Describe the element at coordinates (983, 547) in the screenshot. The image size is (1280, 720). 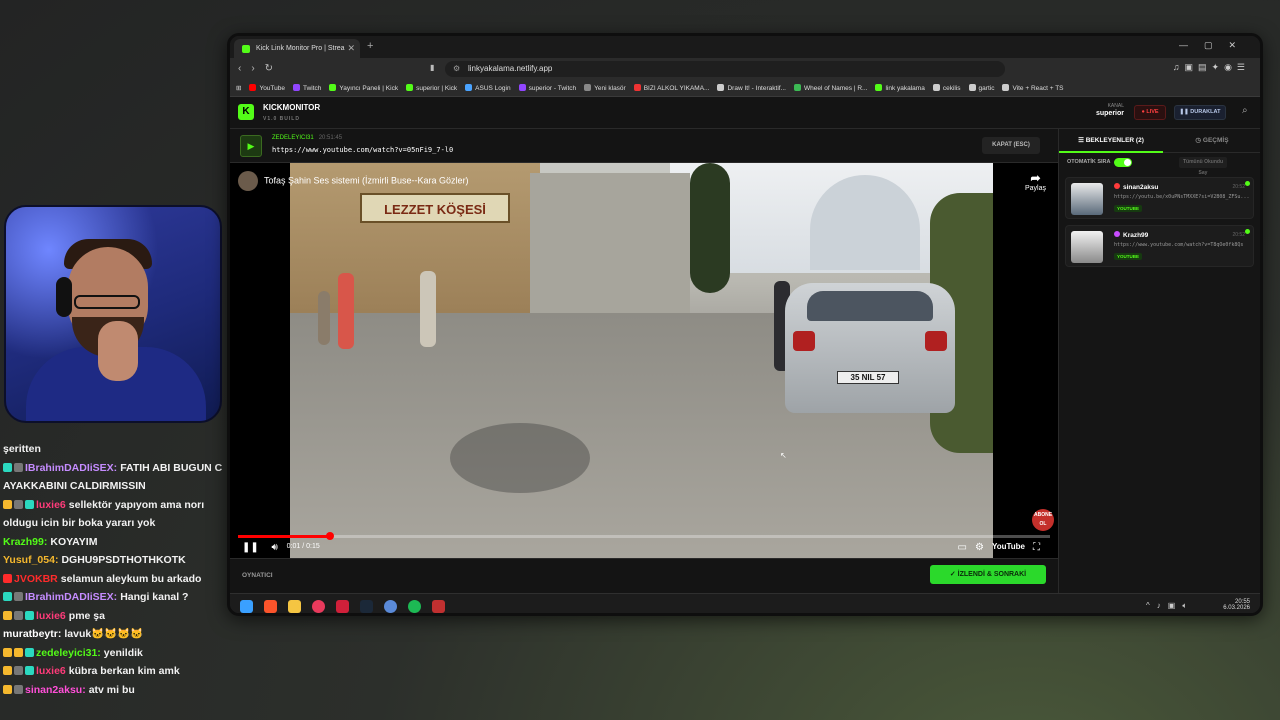
I see `settings-gear-icon: ⚙` at that location.